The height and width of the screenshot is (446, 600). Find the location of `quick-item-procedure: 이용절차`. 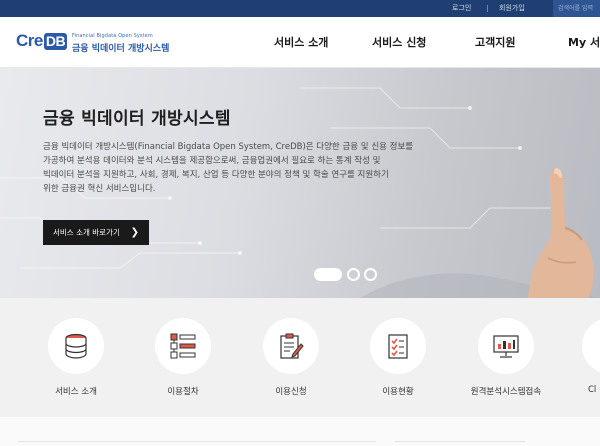

quick-item-procedure: 이용절차 is located at coordinates (183, 357).